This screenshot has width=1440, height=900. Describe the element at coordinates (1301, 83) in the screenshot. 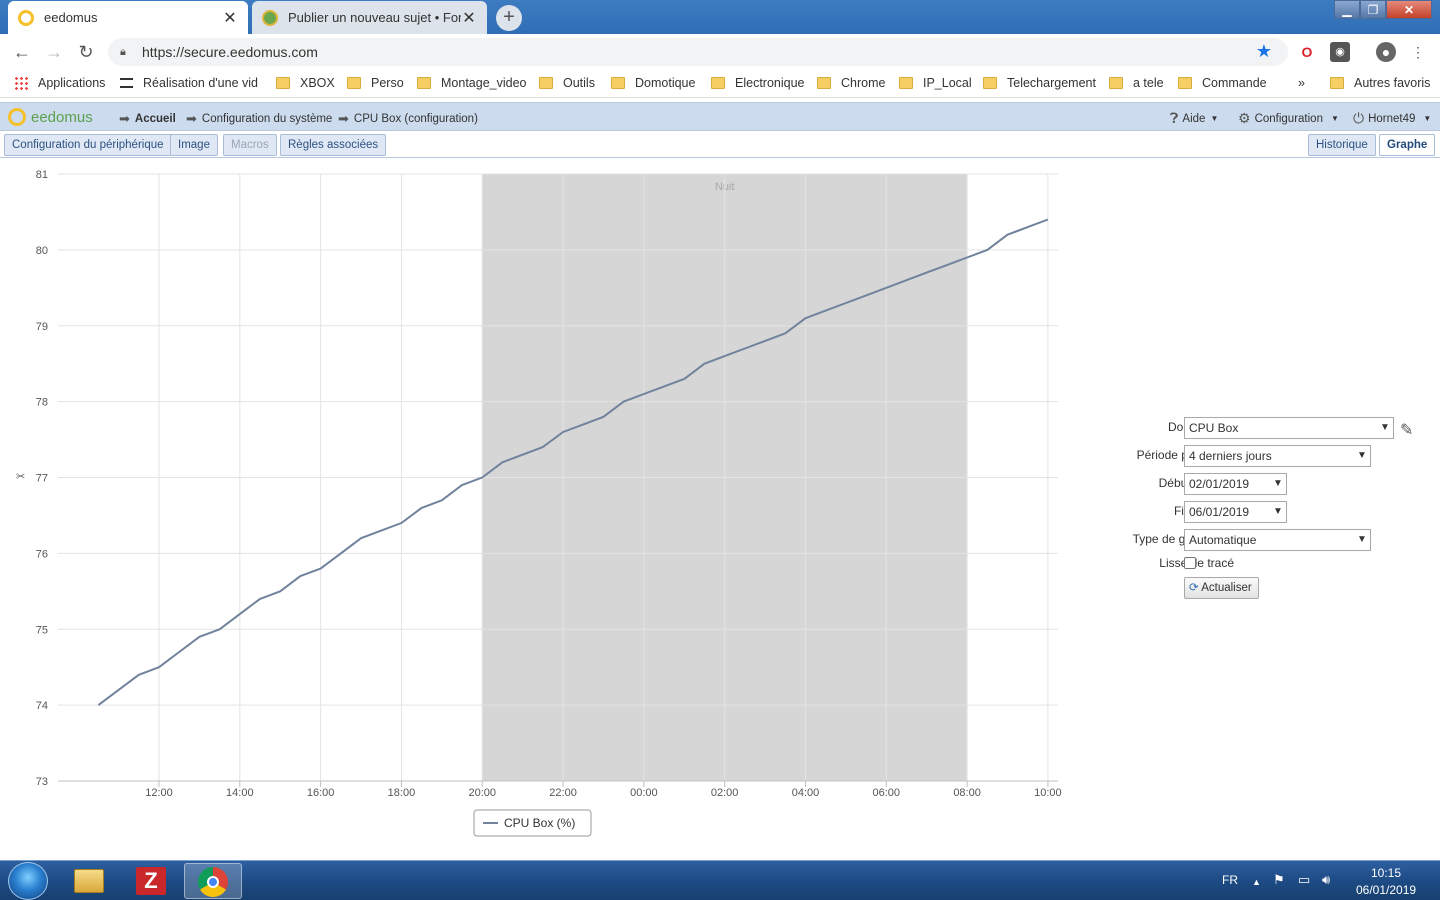

I see `more-bookmarks-button: »` at that location.